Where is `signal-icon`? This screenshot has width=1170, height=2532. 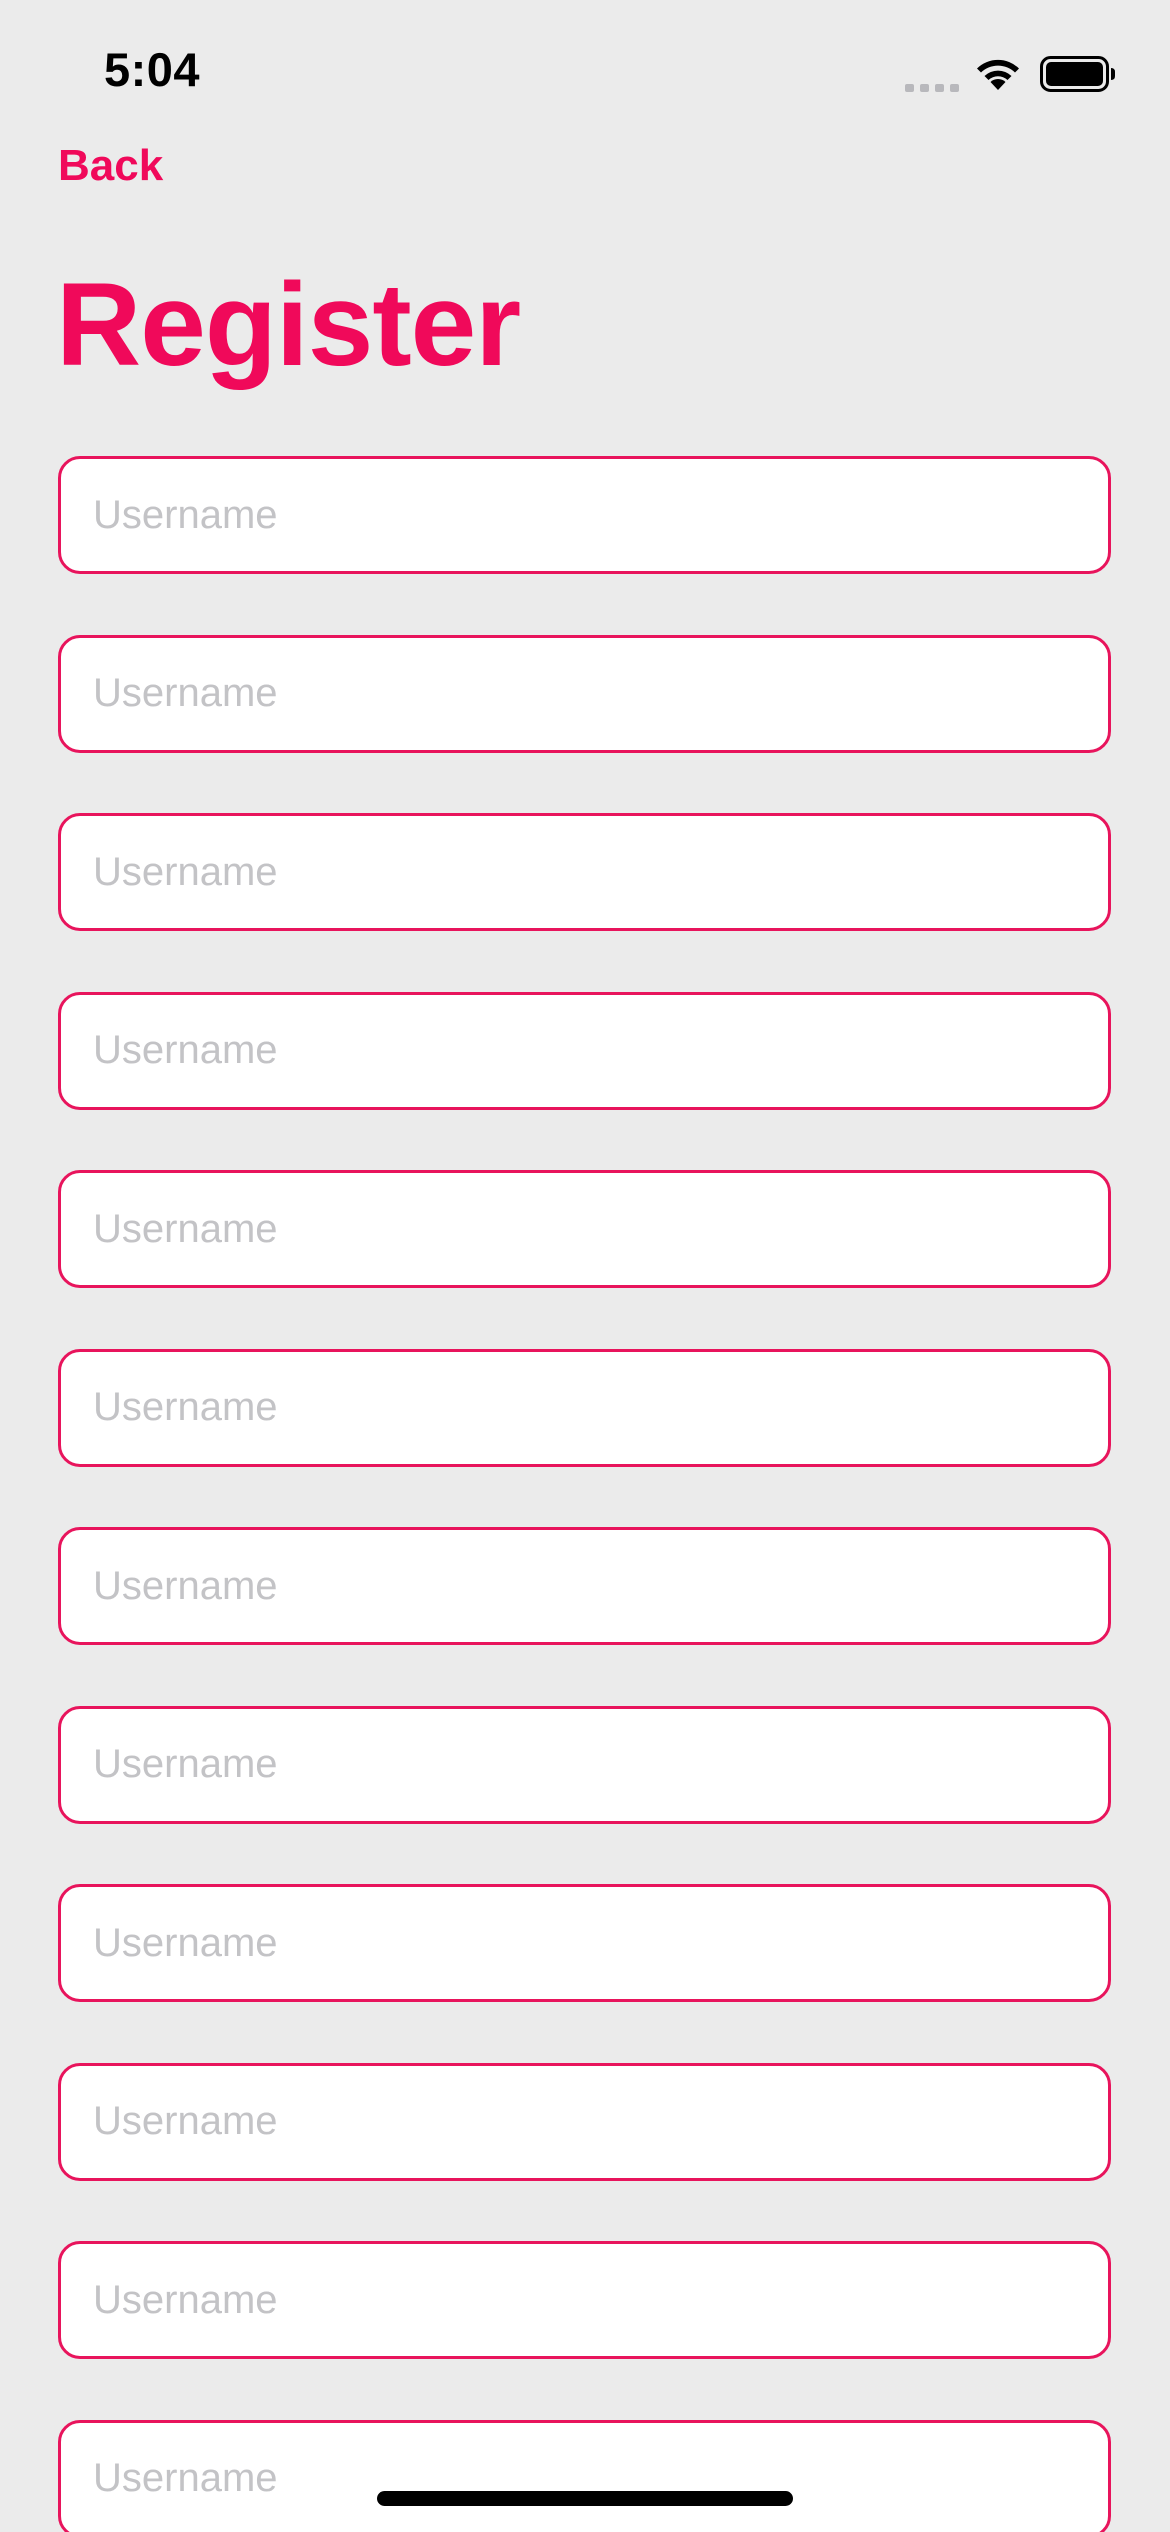 signal-icon is located at coordinates (932, 88).